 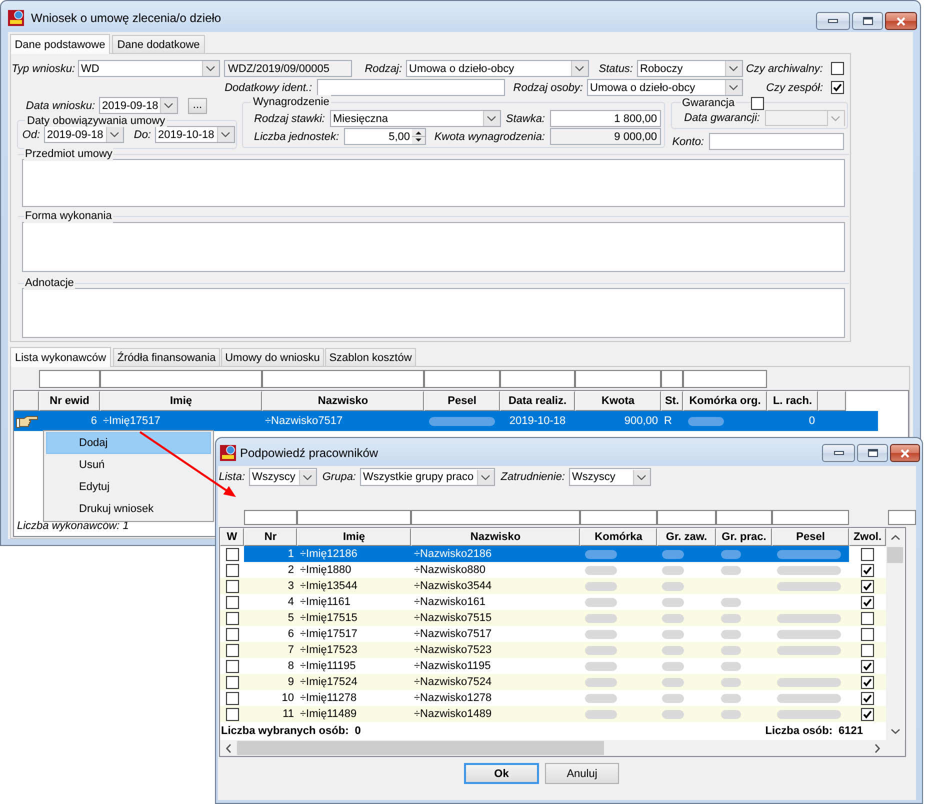 I want to click on date-picker: 2019-10-18, so click(x=195, y=134).